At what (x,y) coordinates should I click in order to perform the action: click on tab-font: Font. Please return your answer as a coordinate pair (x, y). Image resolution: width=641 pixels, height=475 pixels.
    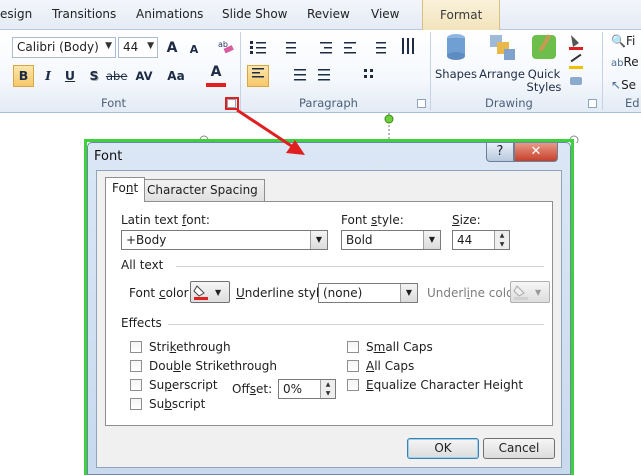
    Looking at the image, I should click on (125, 189).